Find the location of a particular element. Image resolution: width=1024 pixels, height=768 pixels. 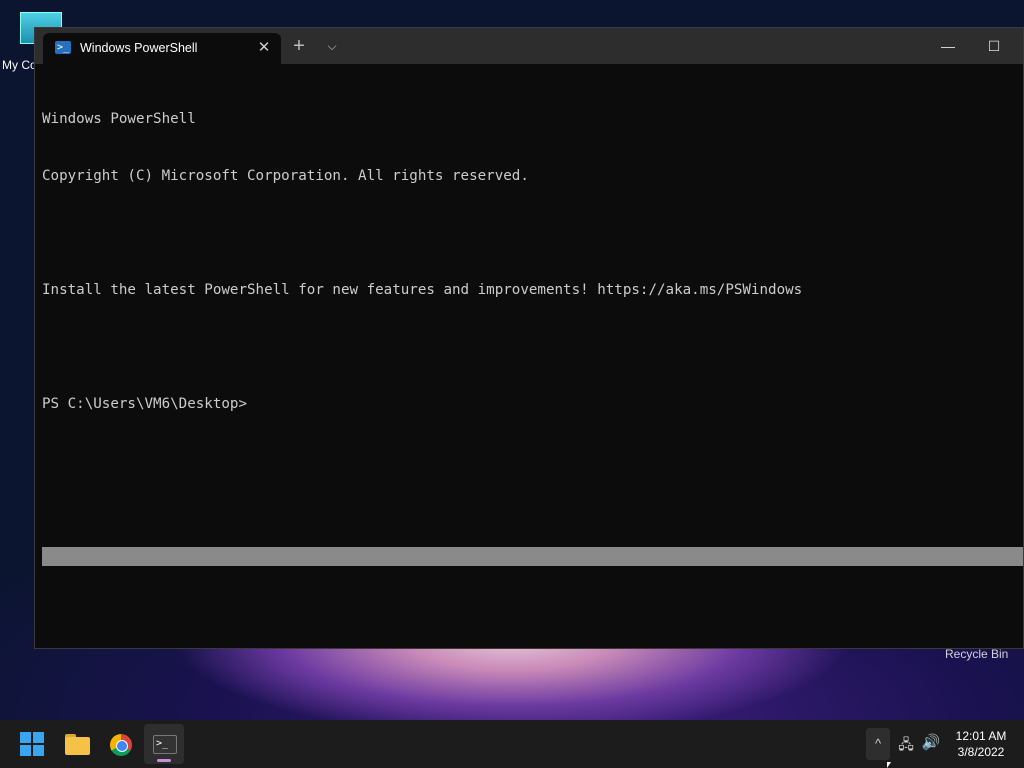

desktop-icon-recycle-bin: Recycle Bin is located at coordinates (976, 654).